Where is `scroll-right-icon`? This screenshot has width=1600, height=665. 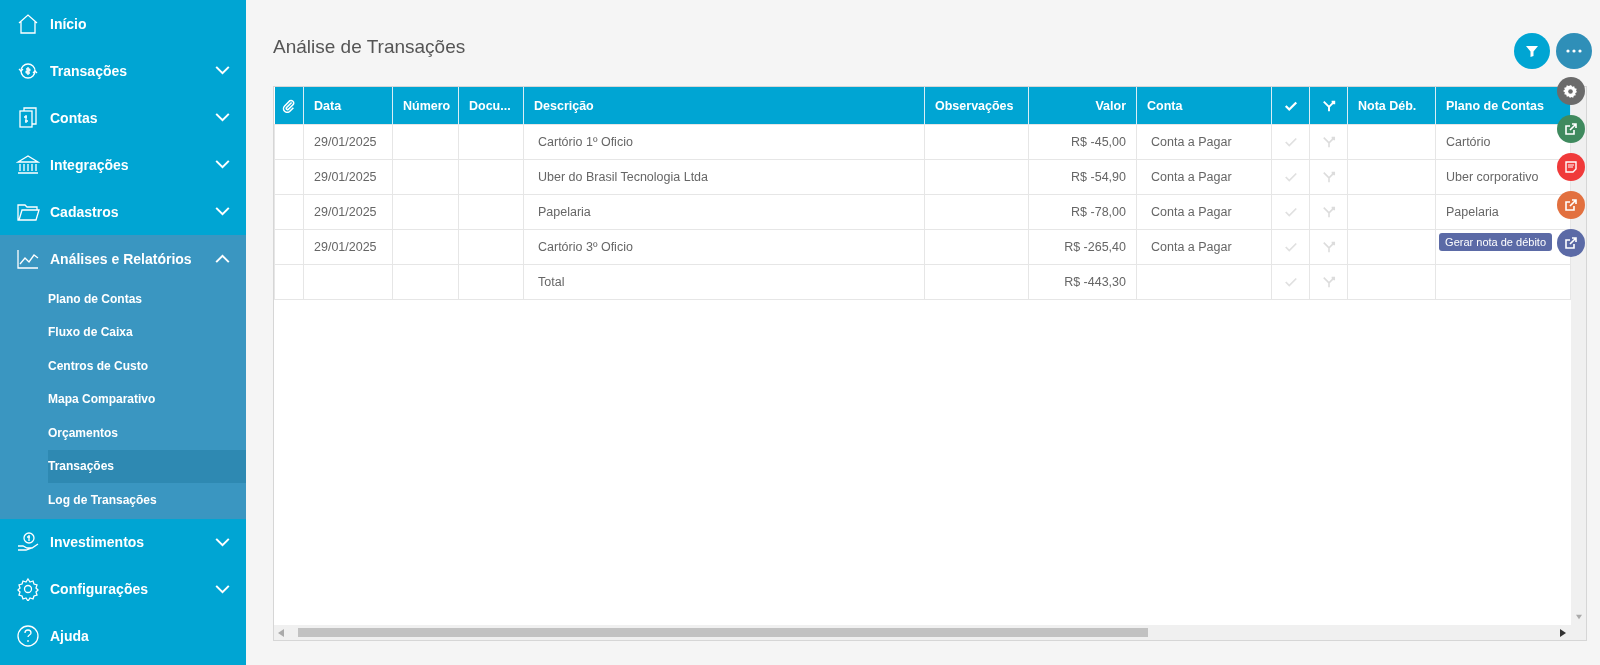 scroll-right-icon is located at coordinates (1563, 632).